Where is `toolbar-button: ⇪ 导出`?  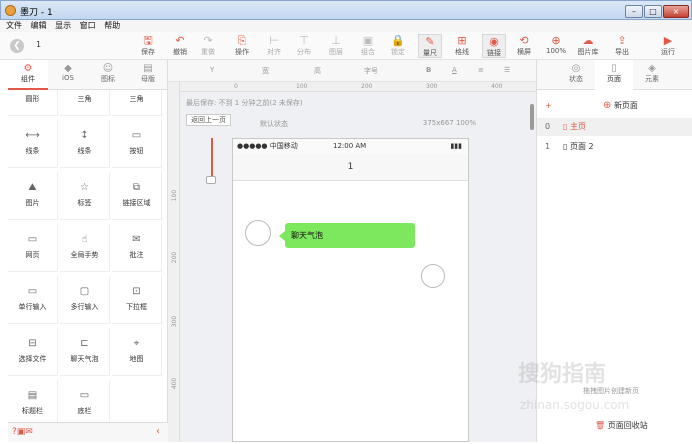
toolbar-button: ⇪ 导出 is located at coordinates (622, 46).